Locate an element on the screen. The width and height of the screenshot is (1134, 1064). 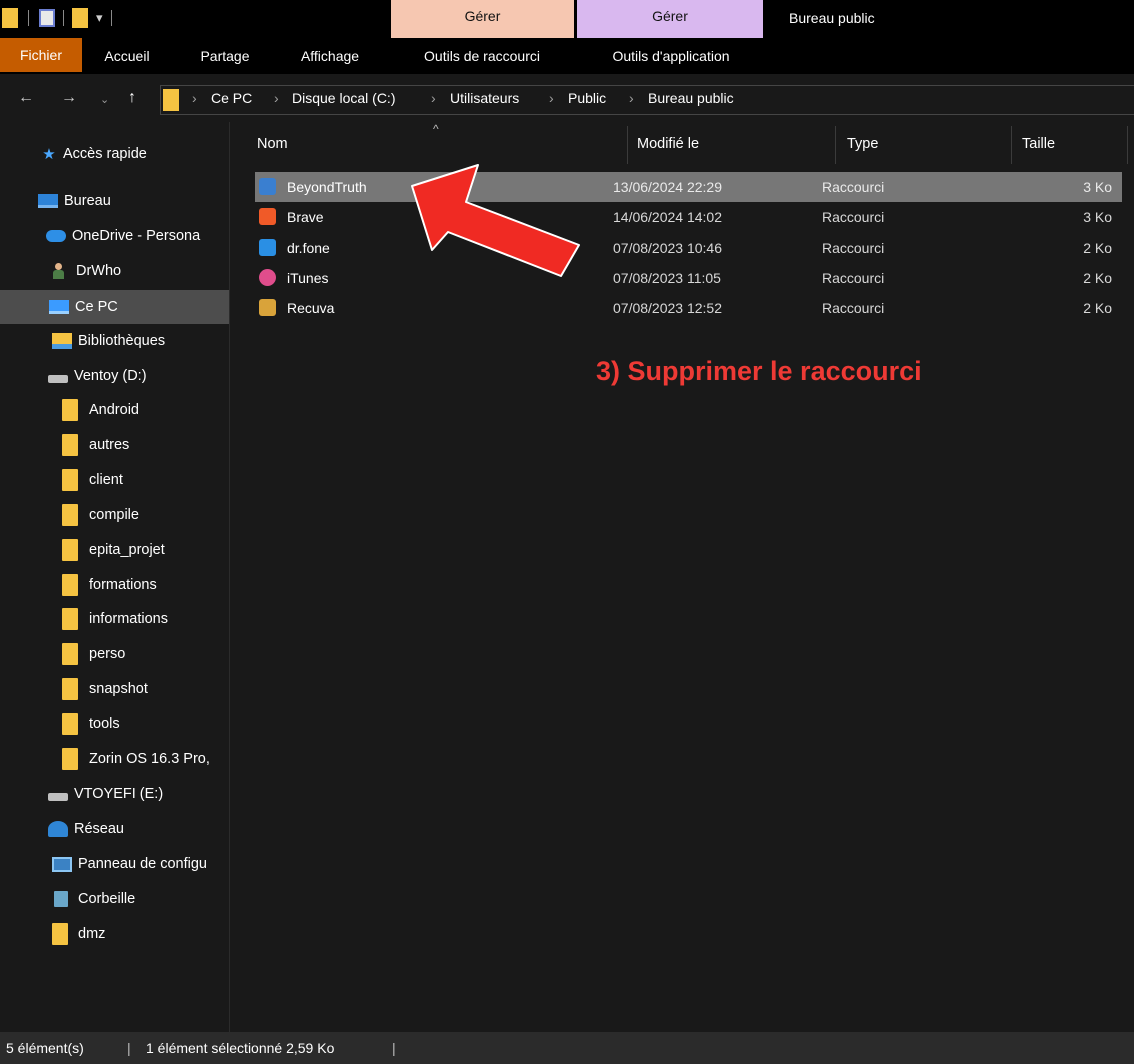
file-name: BeyondTruth is located at coordinates (327, 187).